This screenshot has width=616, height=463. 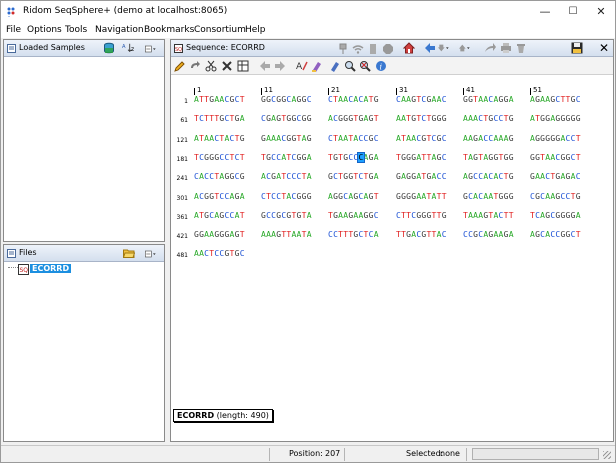 I want to click on down-arrow-icon, so click(x=444, y=48).